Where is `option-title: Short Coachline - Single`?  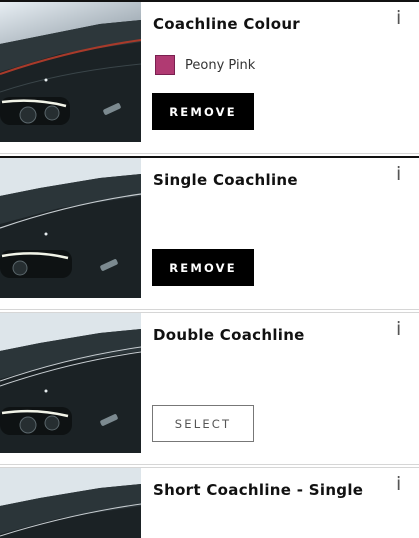
option-title: Short Coachline - Single is located at coordinates (258, 490).